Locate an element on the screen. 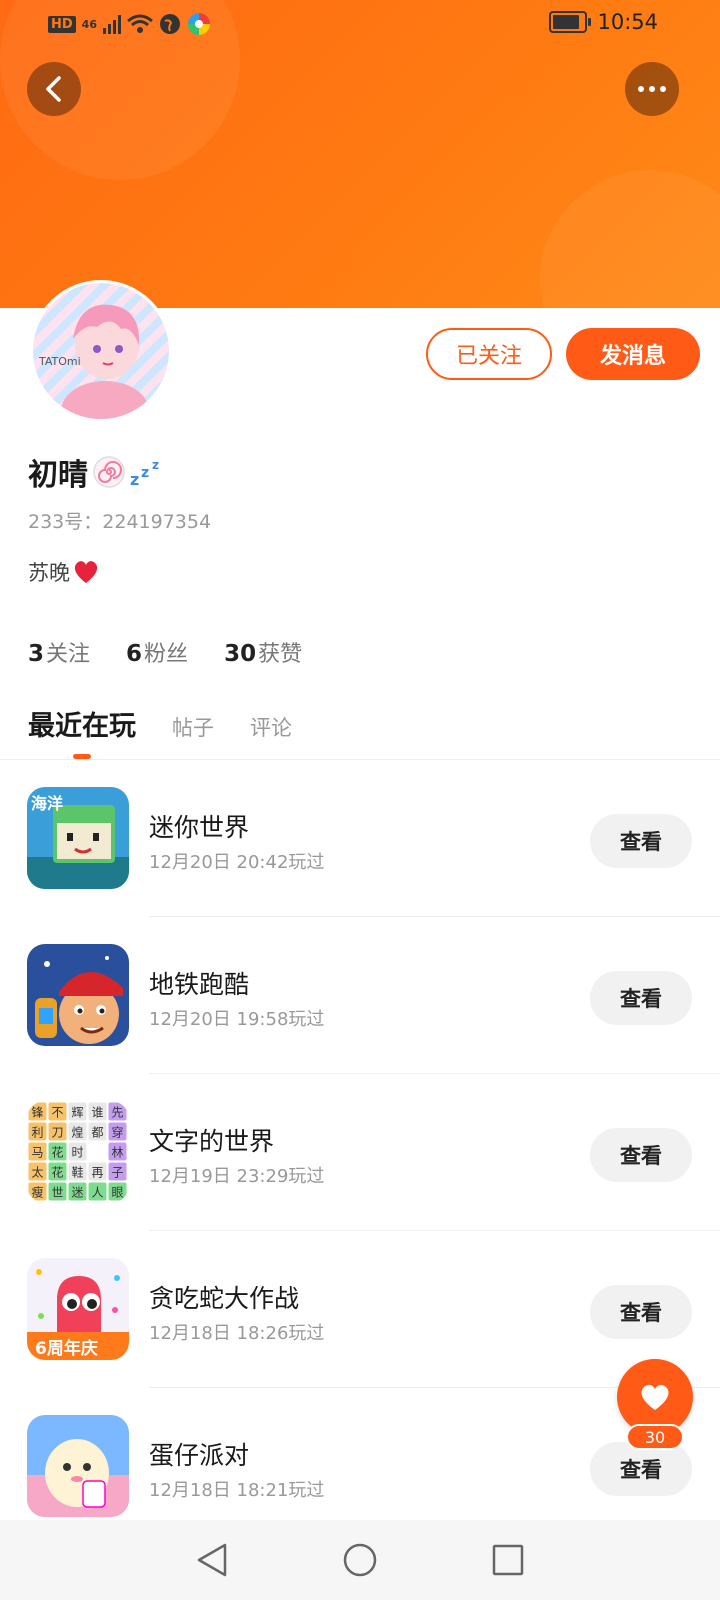 The height and width of the screenshot is (1600, 720). word-tile-char: 瘦 is located at coordinates (37, 1192).